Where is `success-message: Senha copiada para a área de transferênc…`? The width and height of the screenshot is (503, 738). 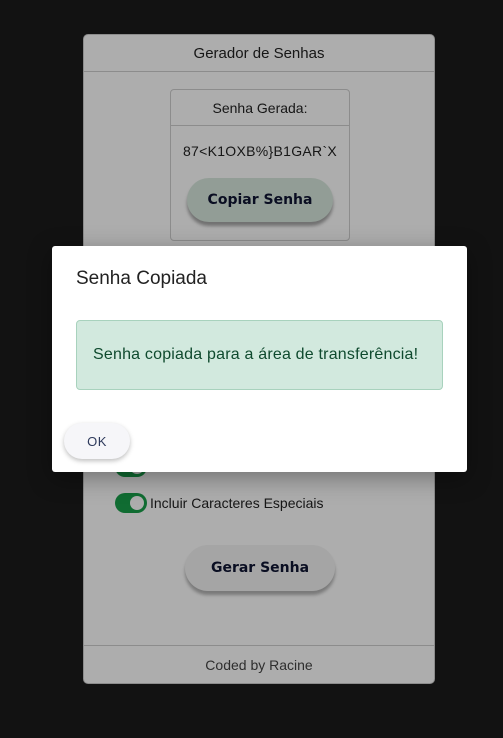
success-message: Senha copiada para a área de transferênc… is located at coordinates (256, 354).